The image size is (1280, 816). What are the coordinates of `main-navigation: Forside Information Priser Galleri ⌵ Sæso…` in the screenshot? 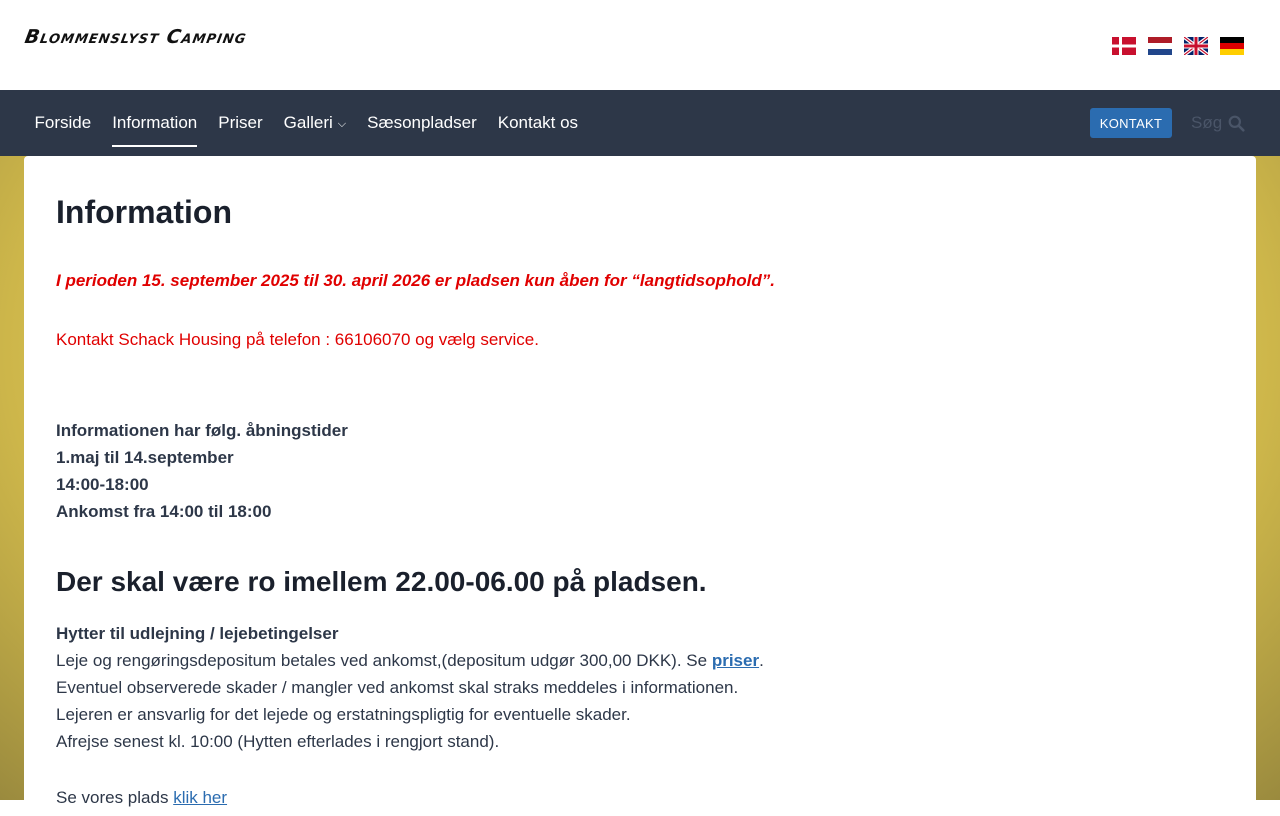 It's located at (640, 123).